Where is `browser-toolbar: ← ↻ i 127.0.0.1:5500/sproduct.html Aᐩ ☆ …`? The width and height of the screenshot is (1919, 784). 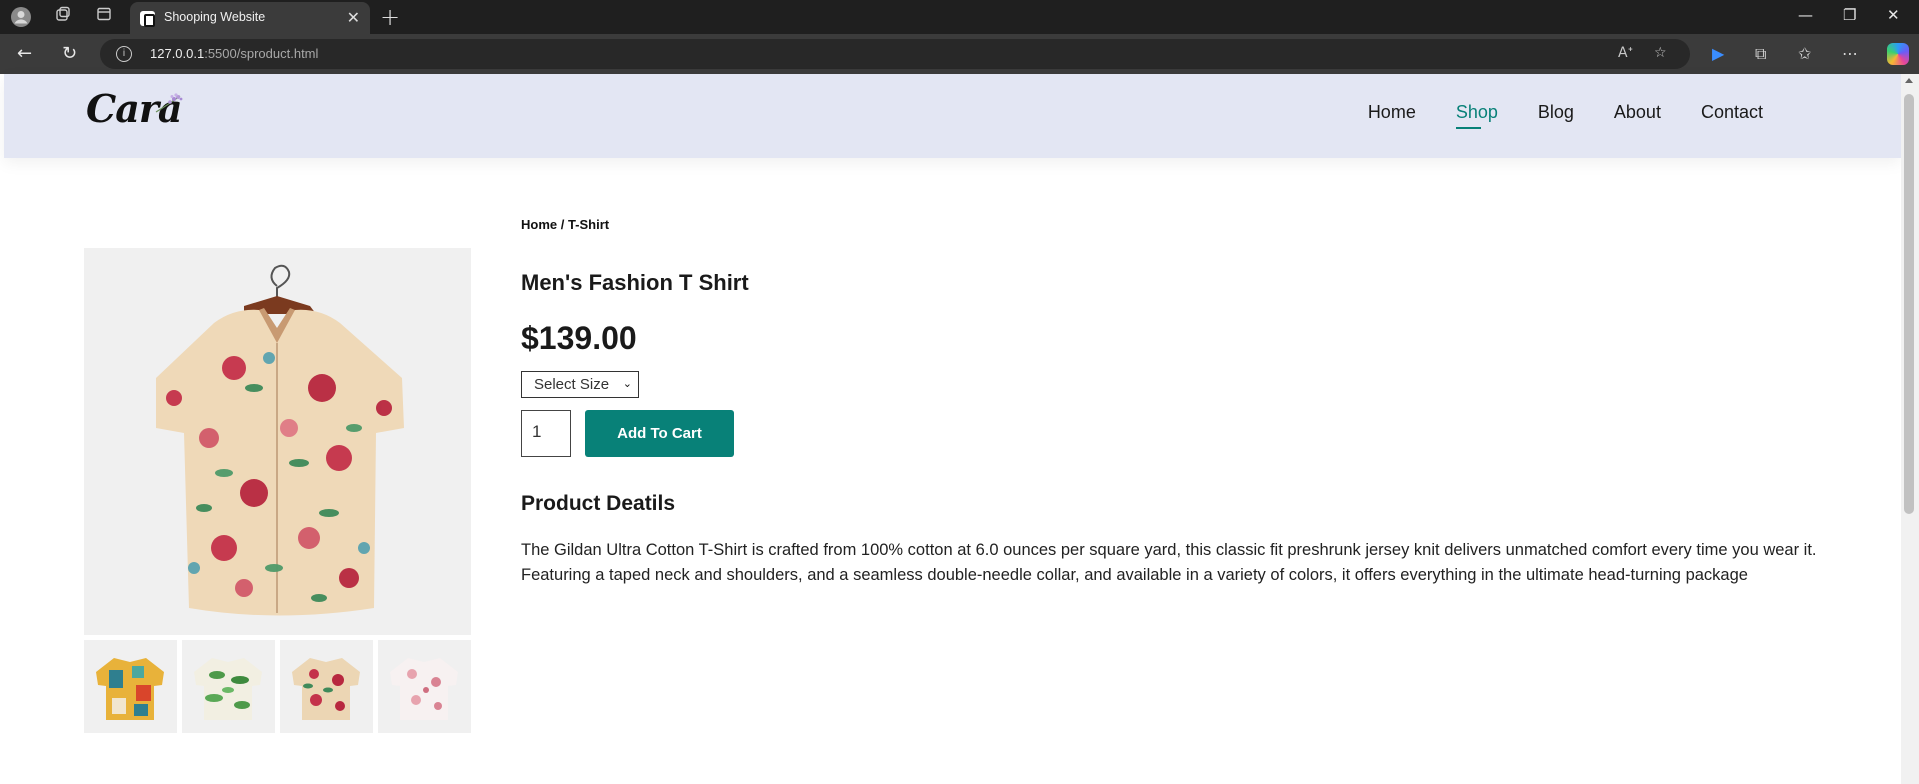
browser-toolbar: ← ↻ i 127.0.0.1:5500/sproduct.html Aᐩ ☆ … is located at coordinates (959, 54).